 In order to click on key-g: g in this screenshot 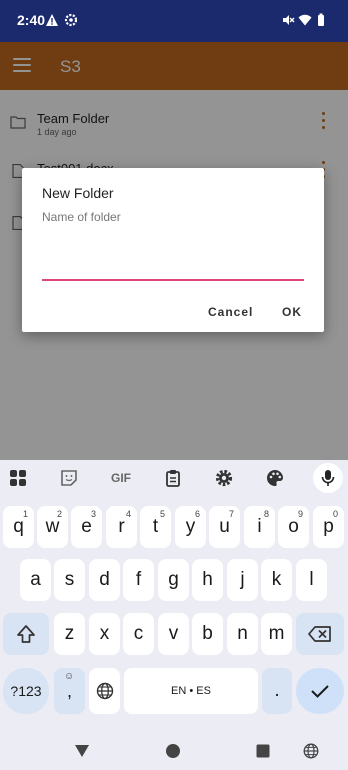, I will do `click(173, 580)`.